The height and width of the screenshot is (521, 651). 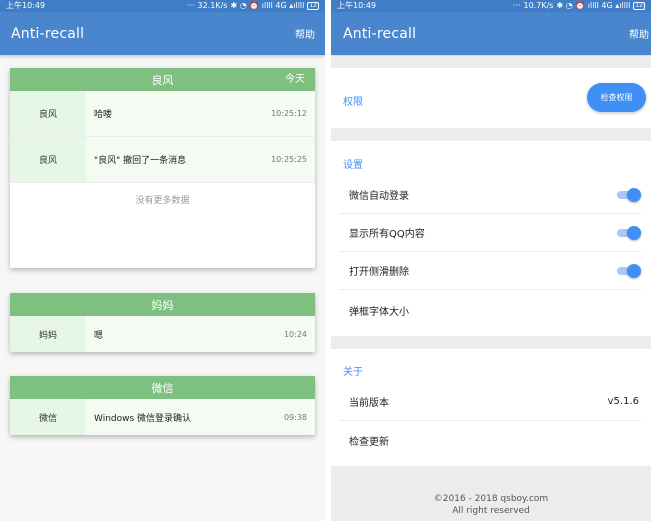 I want to click on card-date-tag: 今天, so click(x=295, y=79).